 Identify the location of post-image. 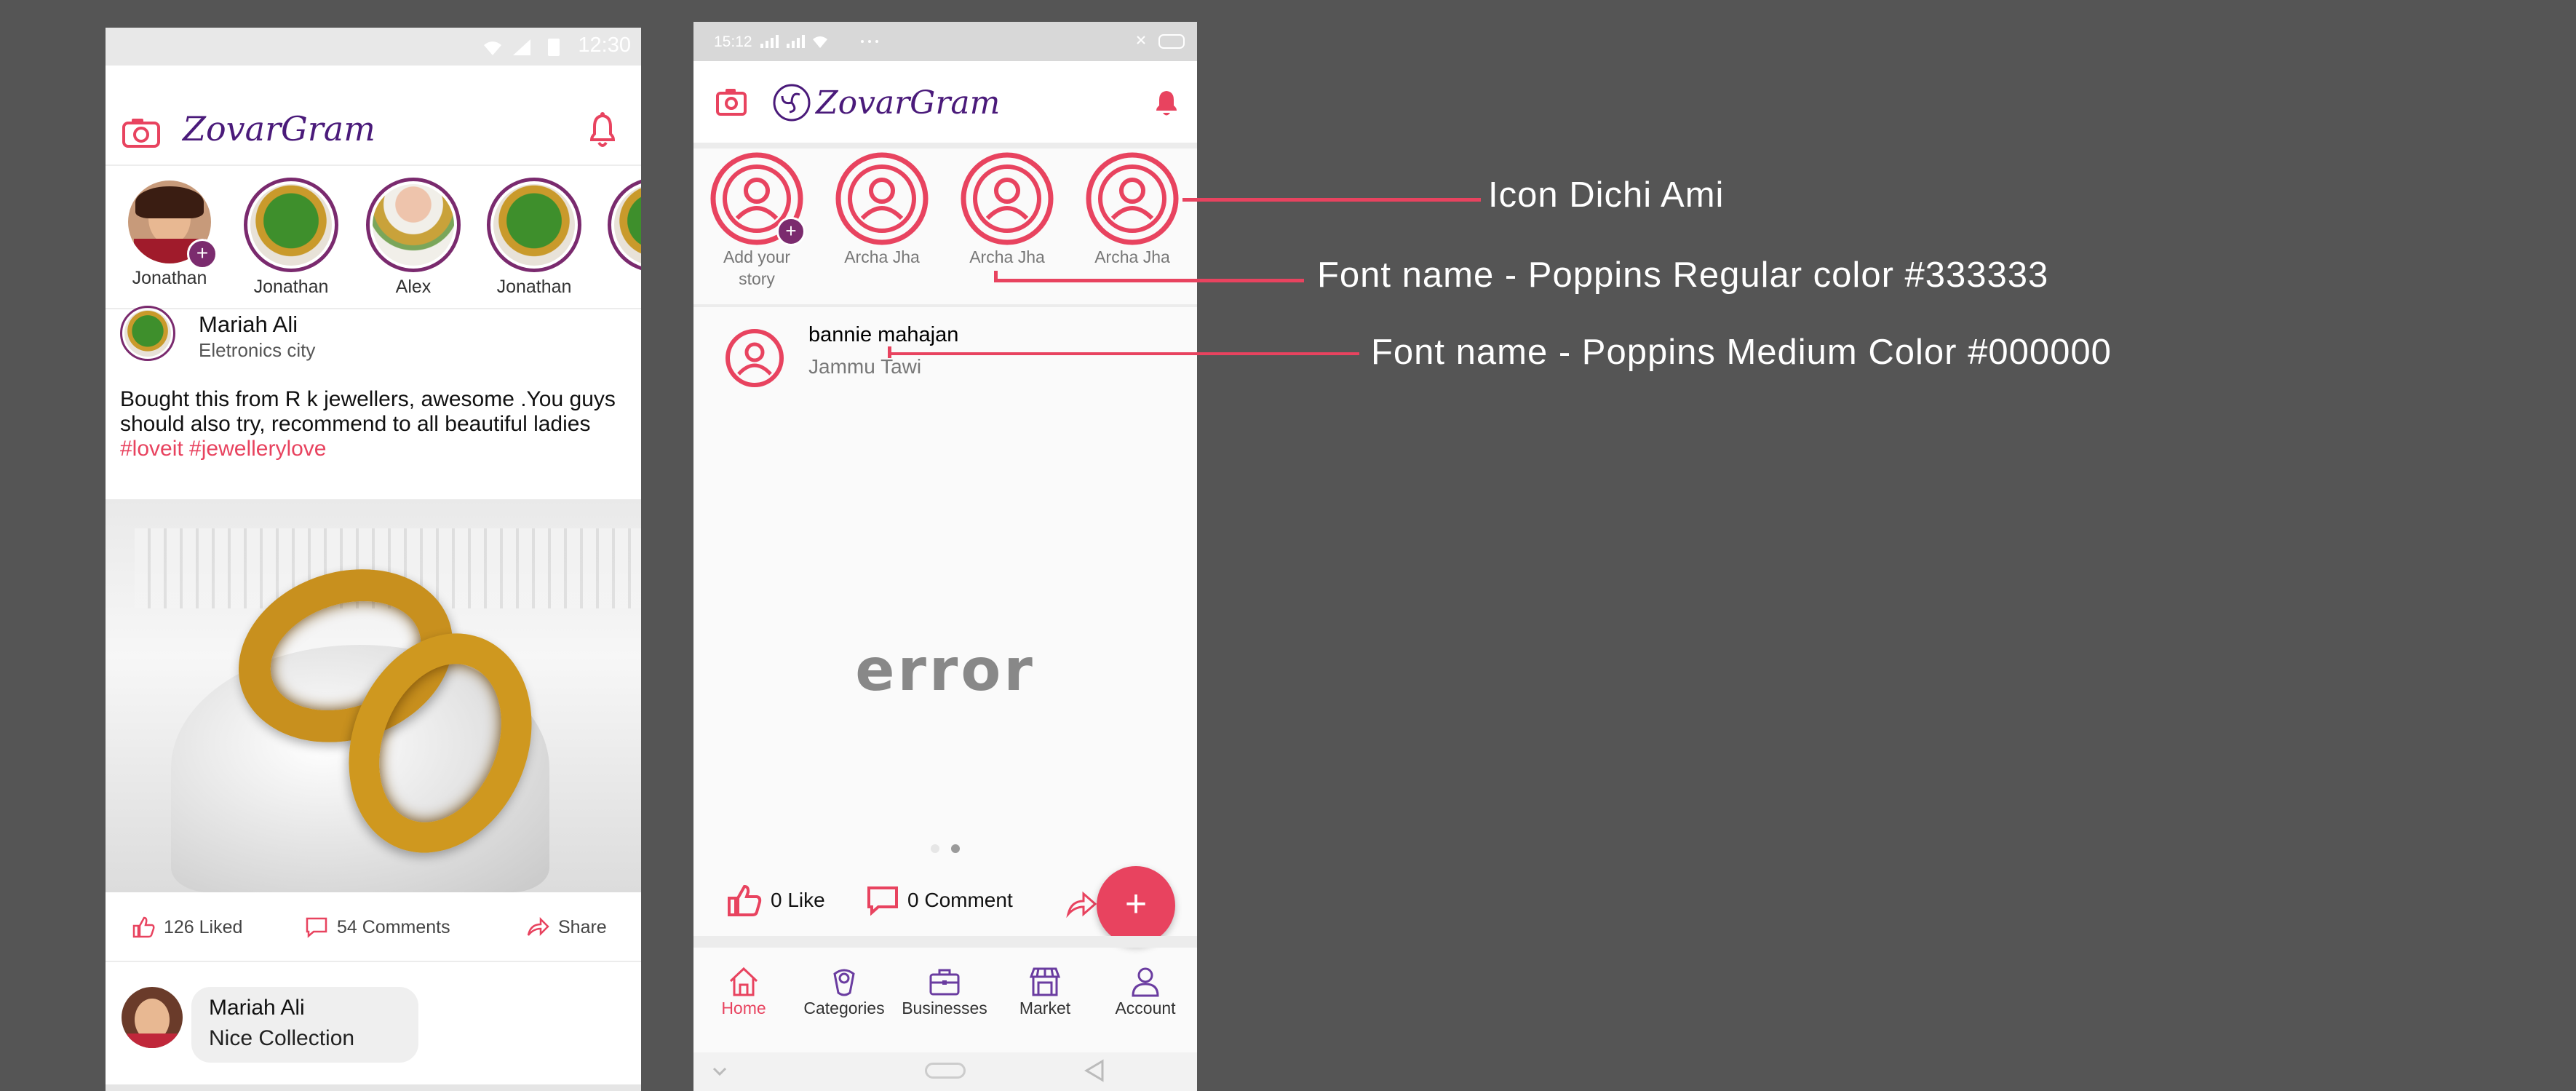
(373, 695).